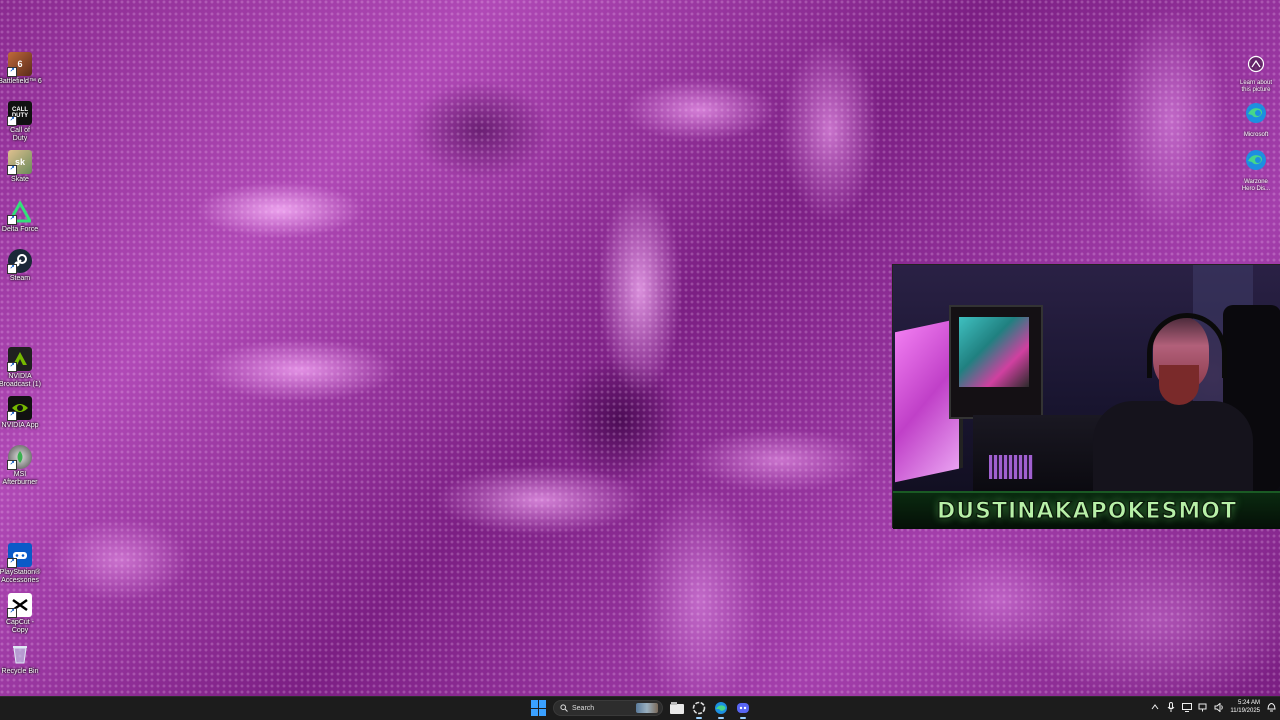 This screenshot has height=720, width=1280. I want to click on desktop-icon-recycle-bin: Recycle Bin, so click(20, 659).